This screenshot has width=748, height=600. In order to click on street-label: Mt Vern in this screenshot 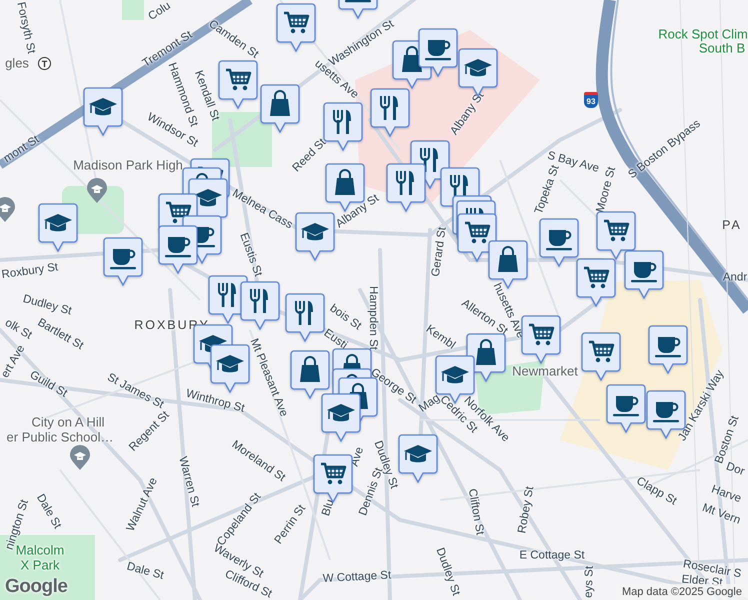, I will do `click(721, 515)`.